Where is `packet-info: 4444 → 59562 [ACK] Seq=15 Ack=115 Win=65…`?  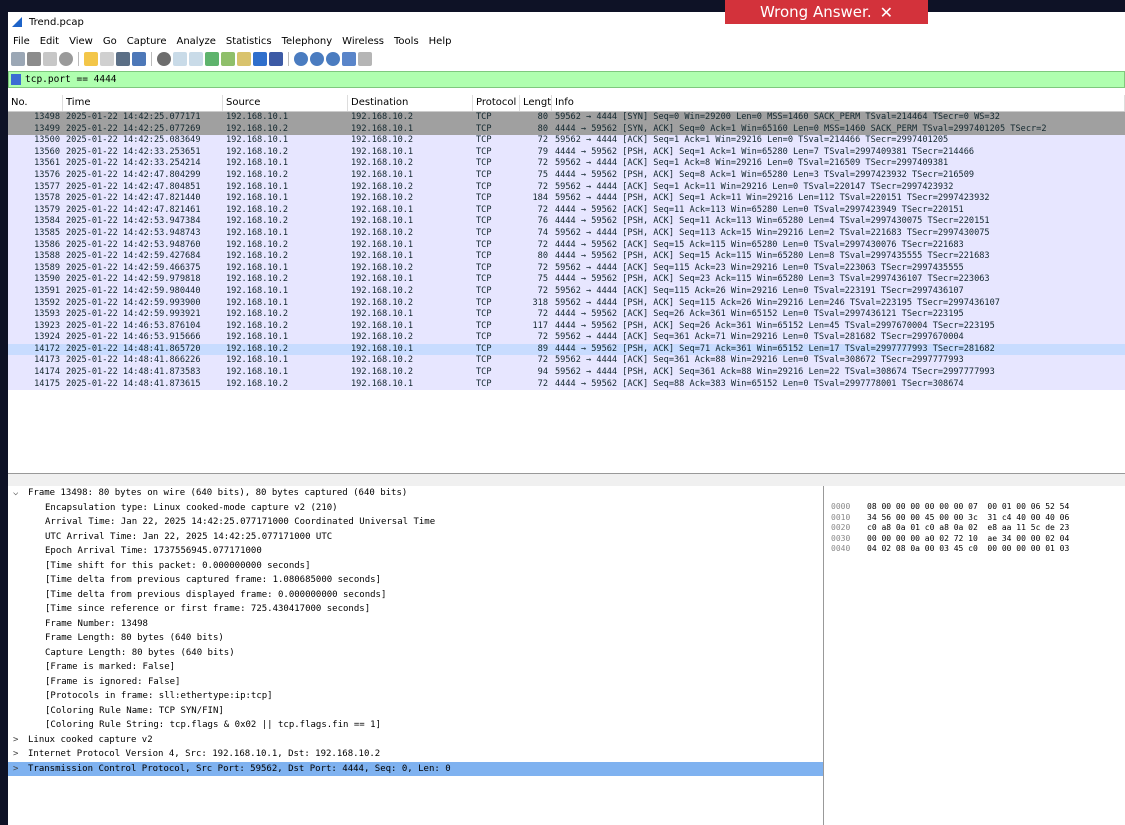
packet-info: 4444 → 59562 [ACK] Seq=15 Ack=115 Win=65… is located at coordinates (759, 244).